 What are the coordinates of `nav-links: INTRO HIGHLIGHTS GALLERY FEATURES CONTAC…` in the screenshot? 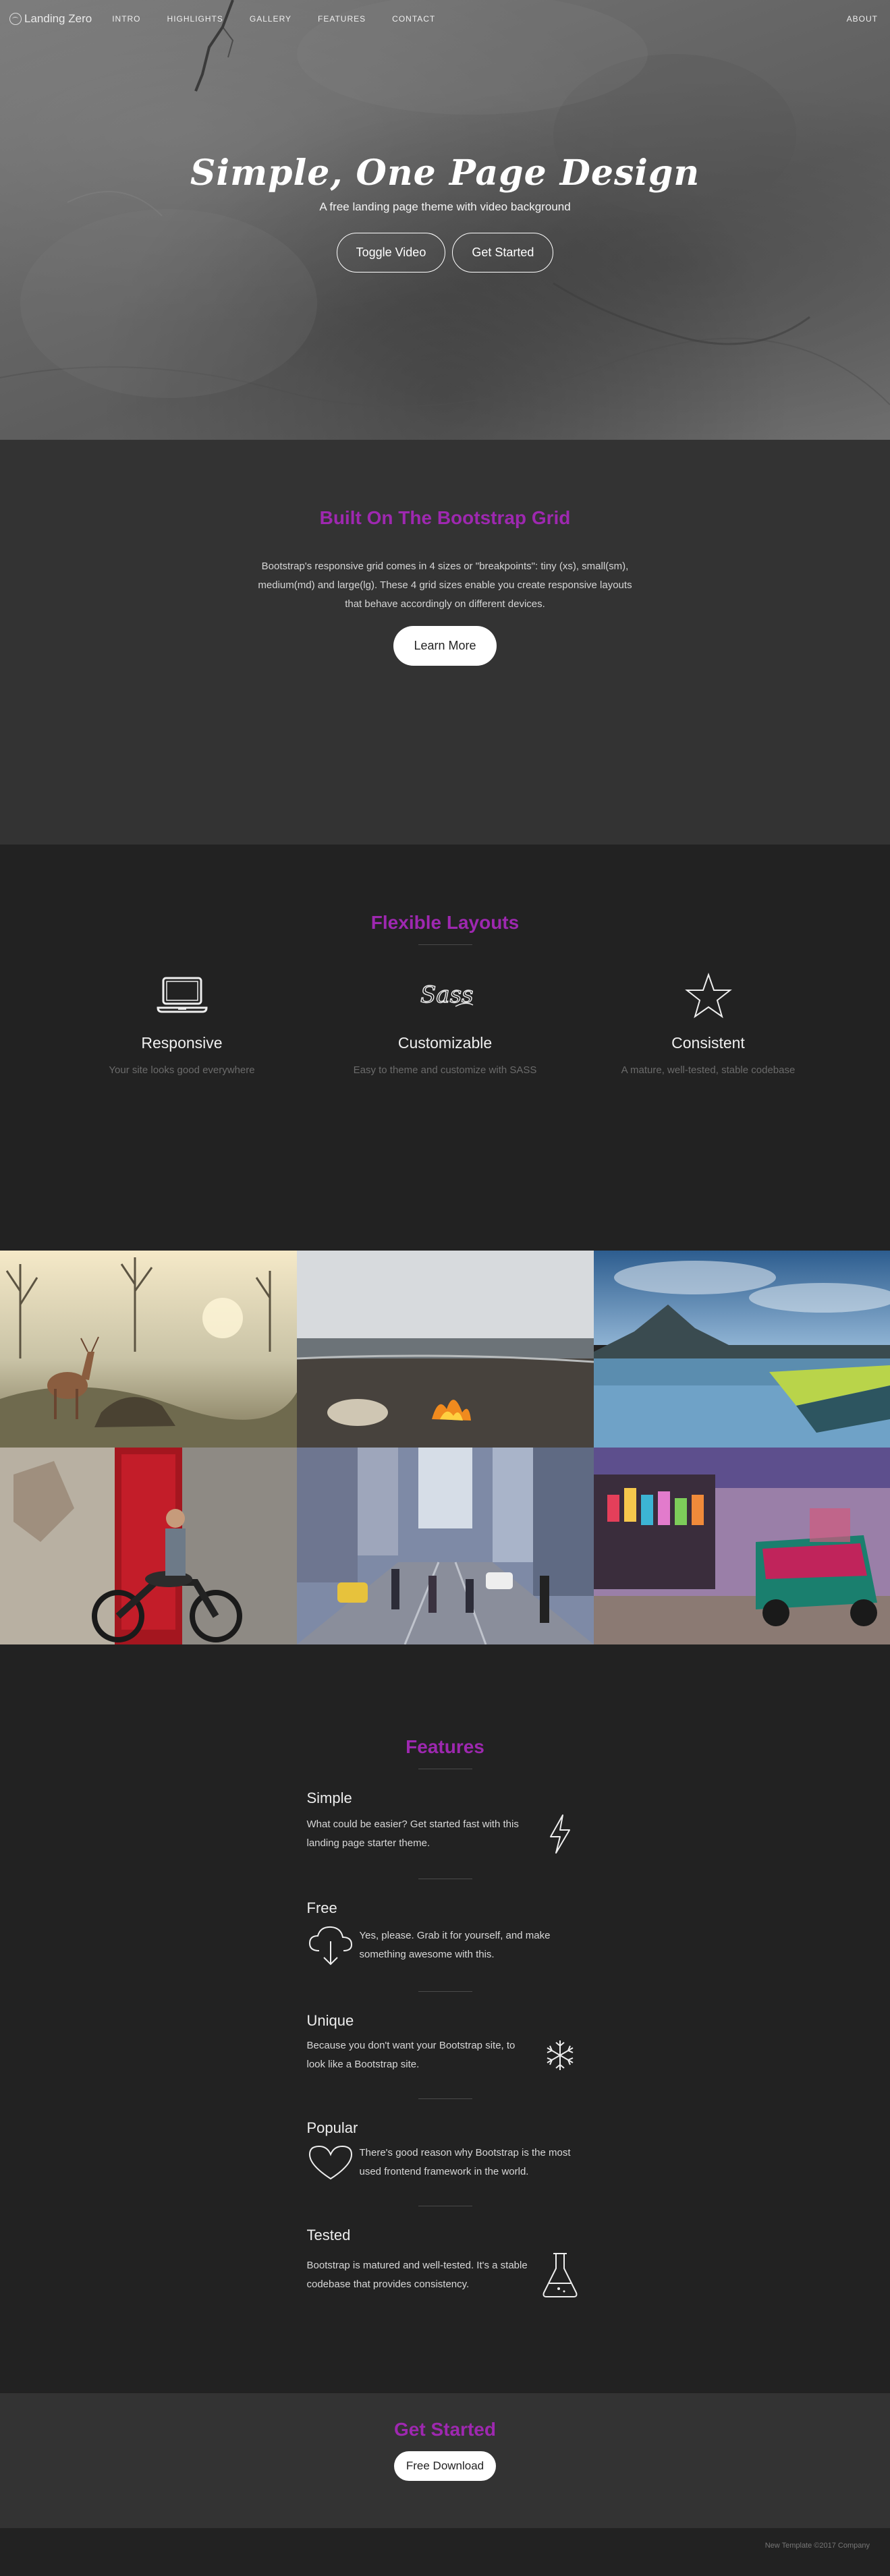 It's located at (287, 19).